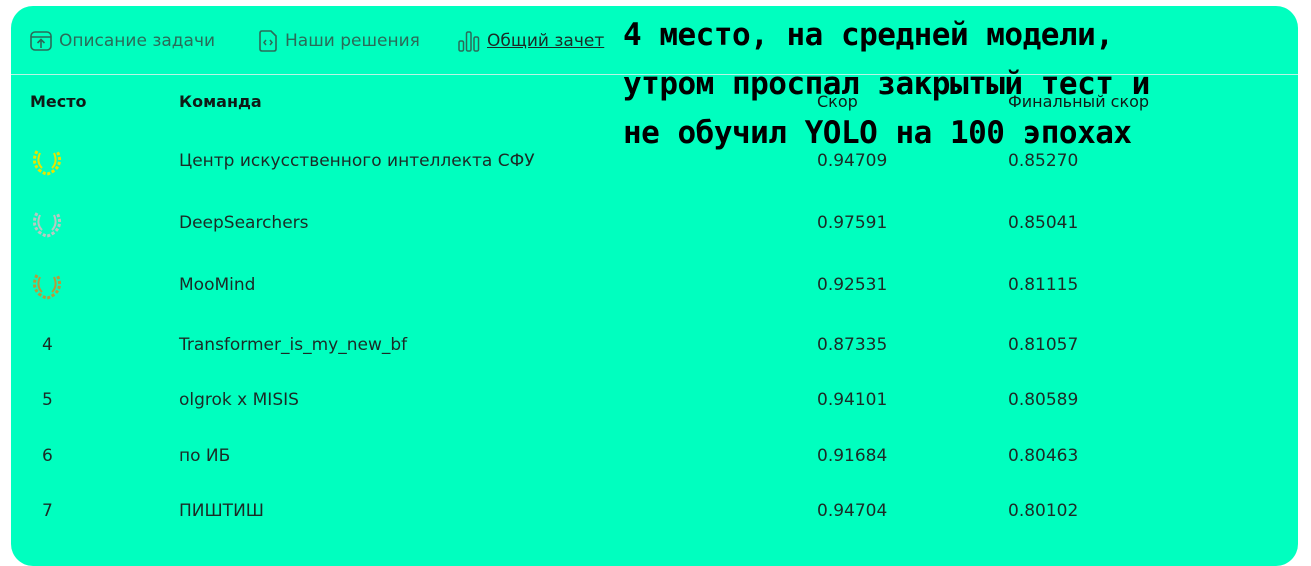 Image resolution: width=1311 pixels, height=566 pixels. What do you see at coordinates (852, 456) in the screenshot?
I see `score-value: 0.91684` at bounding box center [852, 456].